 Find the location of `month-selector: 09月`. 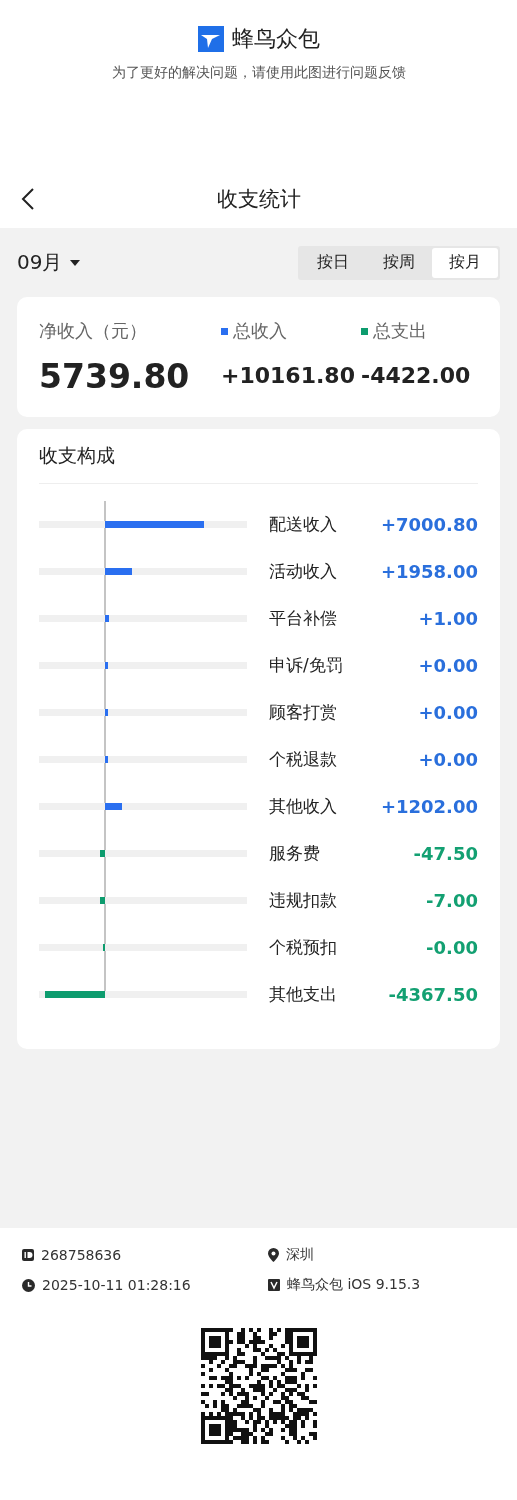

month-selector: 09月 is located at coordinates (40, 262).